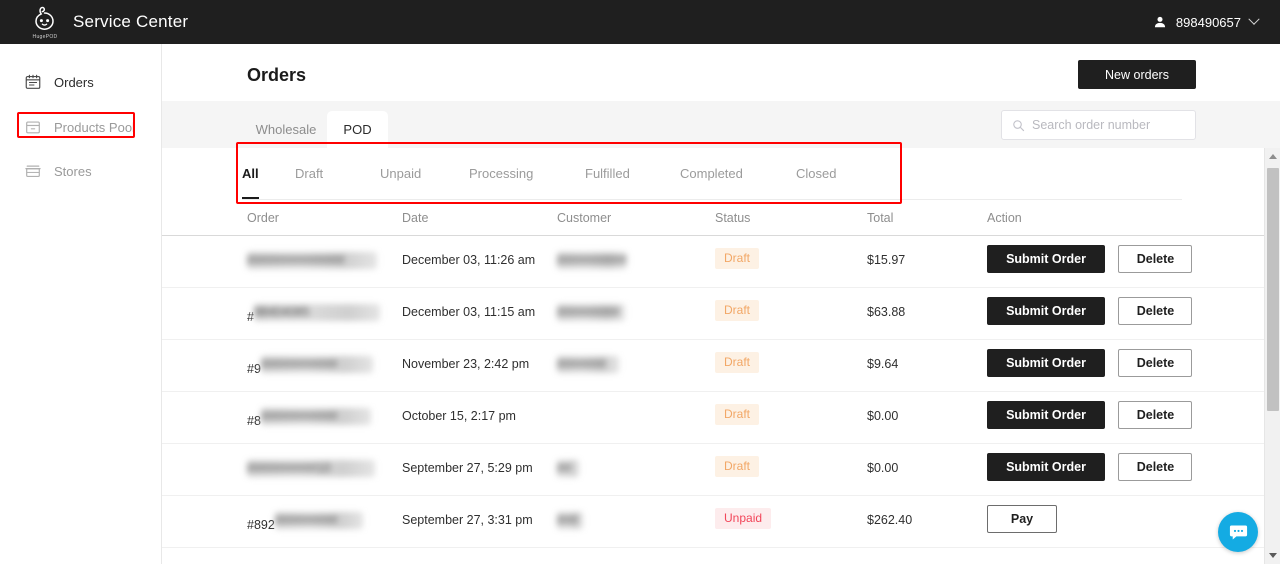  What do you see at coordinates (1019, 125) in the screenshot?
I see `search-icon` at bounding box center [1019, 125].